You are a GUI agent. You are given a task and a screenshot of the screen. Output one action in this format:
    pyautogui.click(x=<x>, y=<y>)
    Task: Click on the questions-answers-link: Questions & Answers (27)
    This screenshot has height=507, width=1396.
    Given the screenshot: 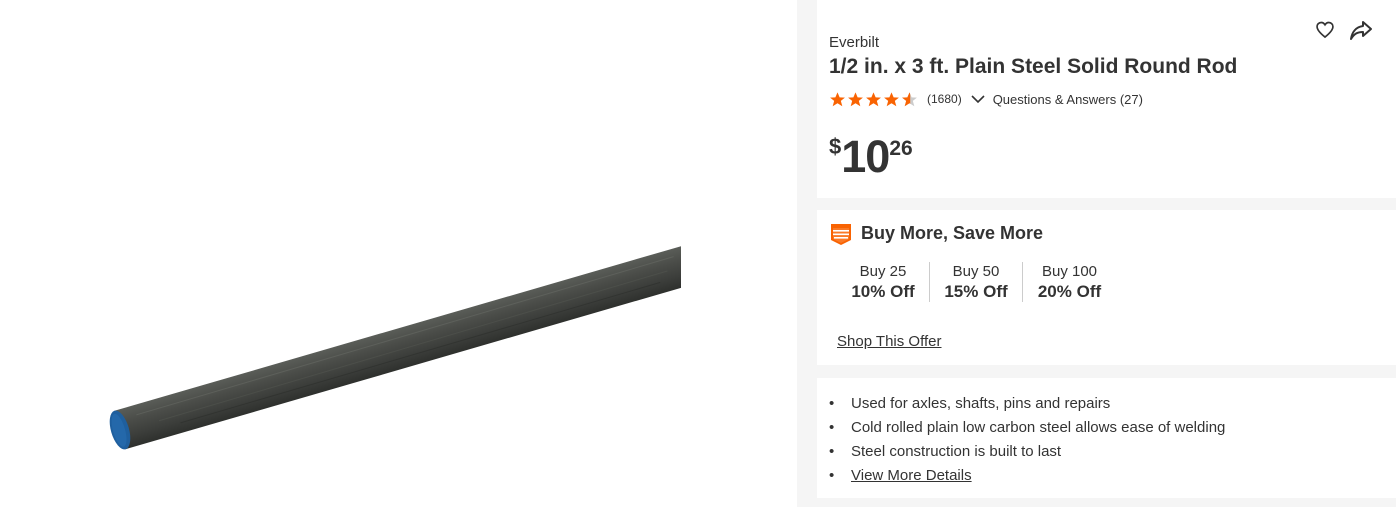 What is the action you would take?
    pyautogui.click(x=1068, y=99)
    